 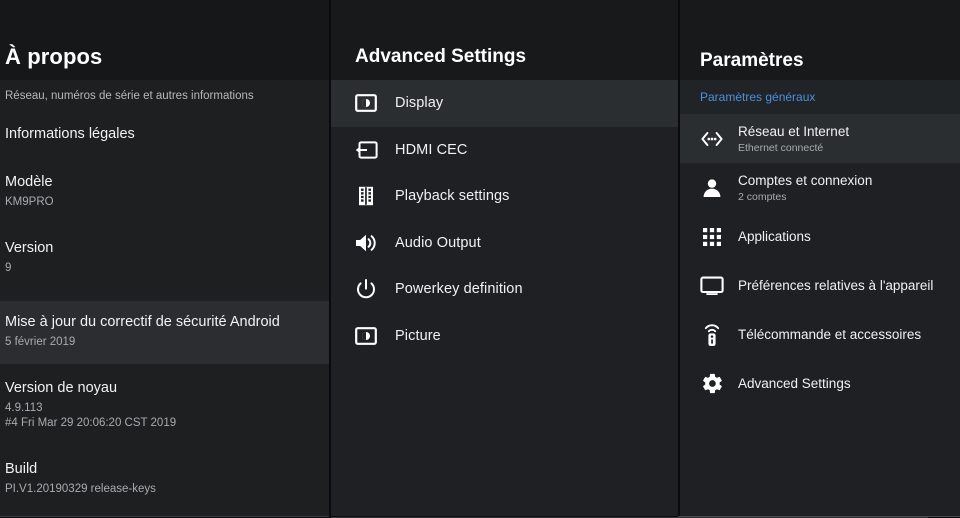 I want to click on settings-item-remote-accessories: Télécommande et accessoires, so click(x=820, y=334).